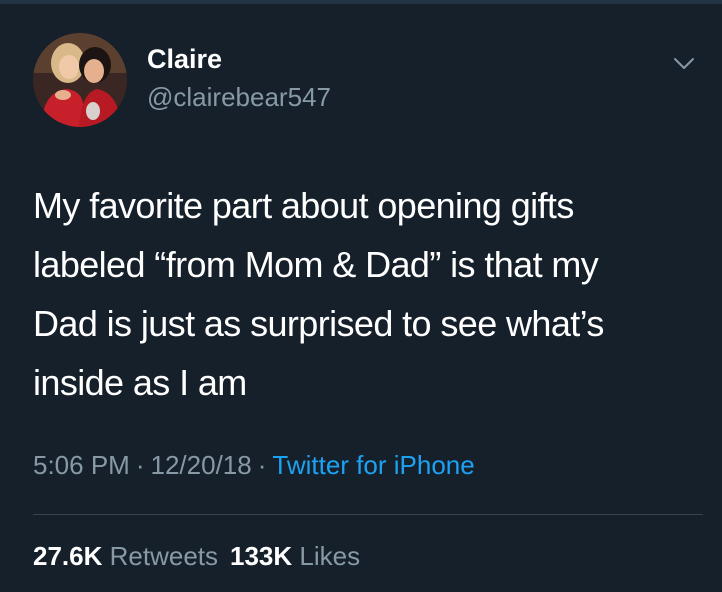 This screenshot has height=592, width=722. I want to click on avatar, so click(80, 80).